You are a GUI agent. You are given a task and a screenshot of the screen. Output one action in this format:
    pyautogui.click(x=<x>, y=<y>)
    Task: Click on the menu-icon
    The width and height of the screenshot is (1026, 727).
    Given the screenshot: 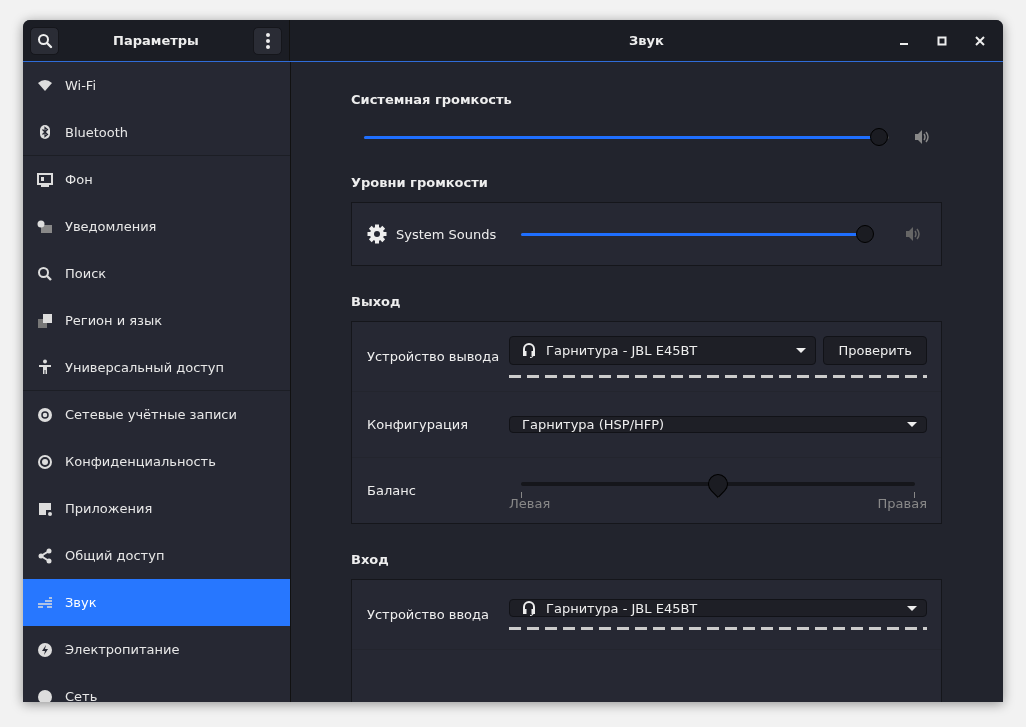 What is the action you would take?
    pyautogui.click(x=267, y=40)
    